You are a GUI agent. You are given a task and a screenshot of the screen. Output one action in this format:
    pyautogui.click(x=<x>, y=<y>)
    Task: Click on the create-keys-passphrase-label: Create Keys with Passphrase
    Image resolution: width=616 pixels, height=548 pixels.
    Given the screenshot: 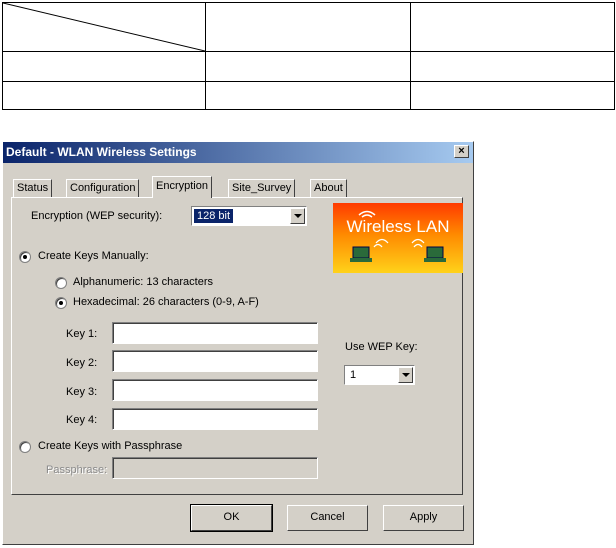 What is the action you would take?
    pyautogui.click(x=110, y=446)
    